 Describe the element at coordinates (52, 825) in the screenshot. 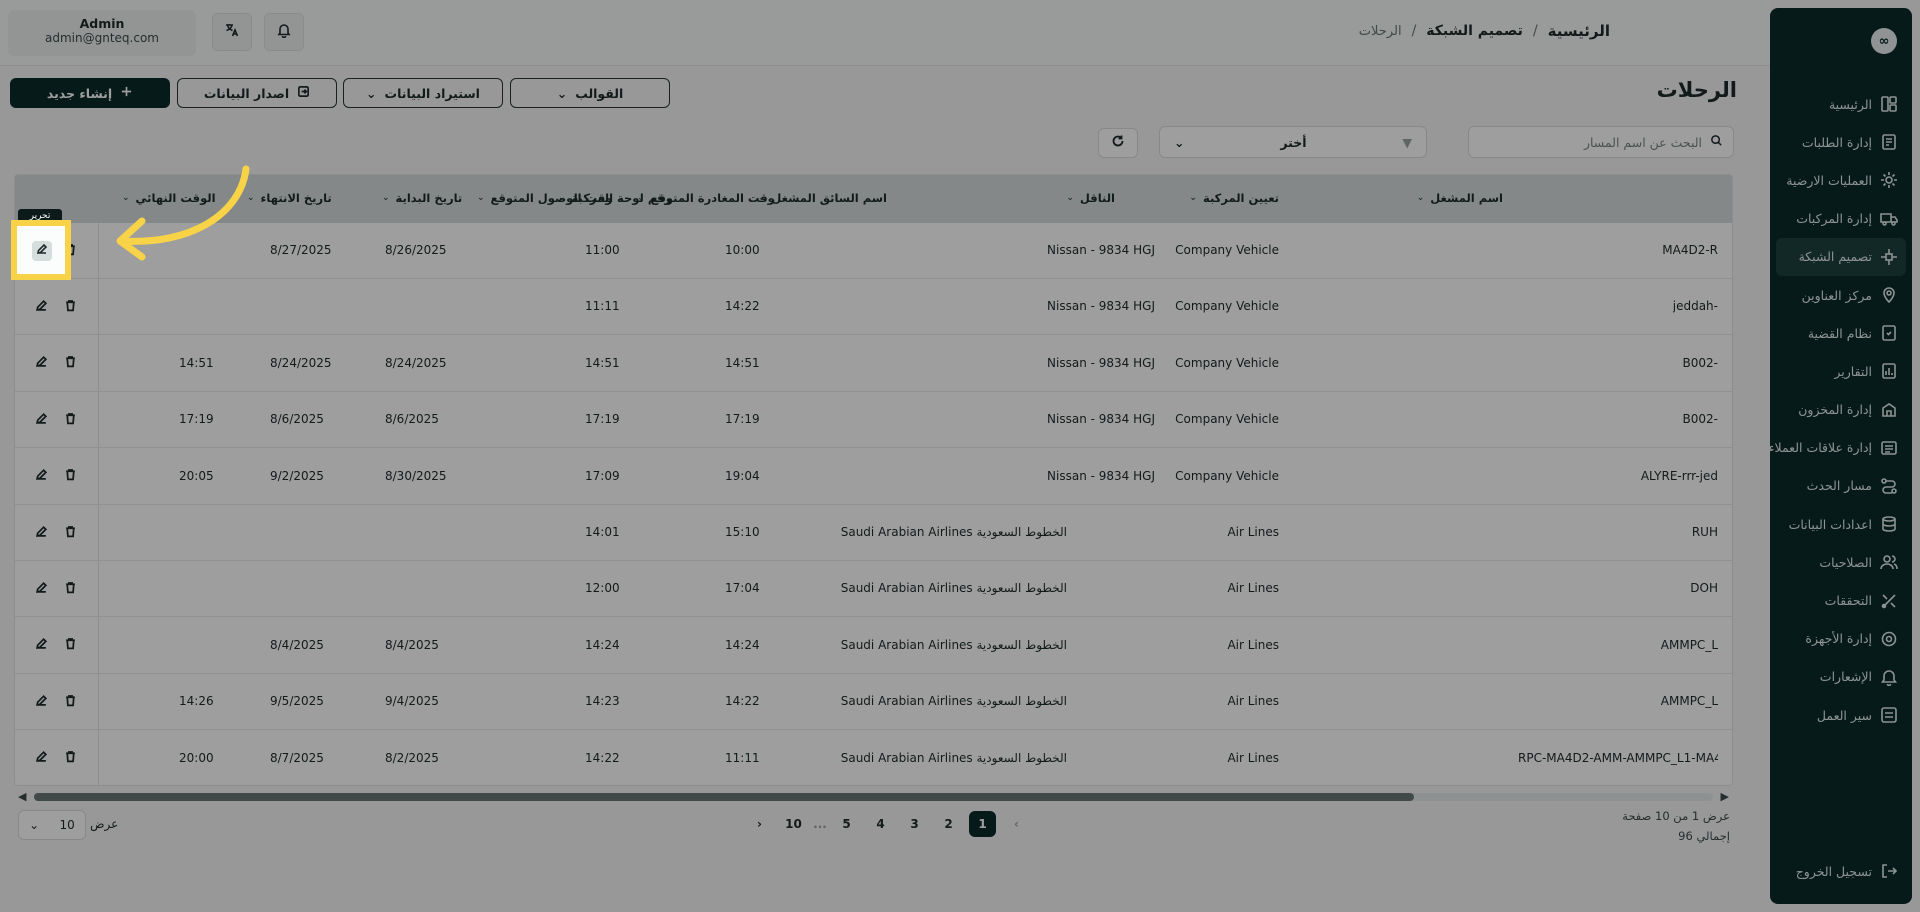

I see `per-page-select: ⌄ 10` at that location.